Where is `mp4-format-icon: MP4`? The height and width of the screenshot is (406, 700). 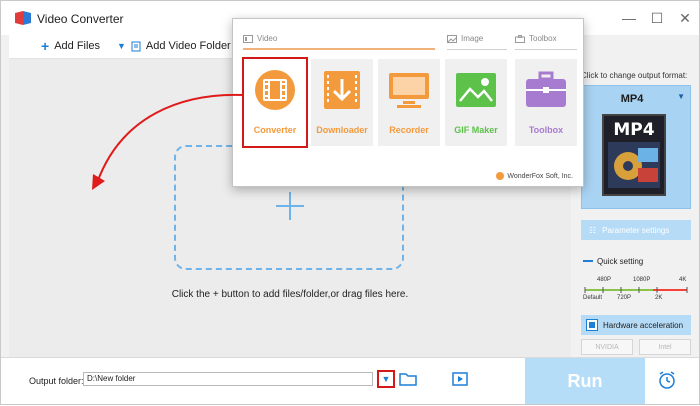
mp4-format-icon: MP4 is located at coordinates (634, 155).